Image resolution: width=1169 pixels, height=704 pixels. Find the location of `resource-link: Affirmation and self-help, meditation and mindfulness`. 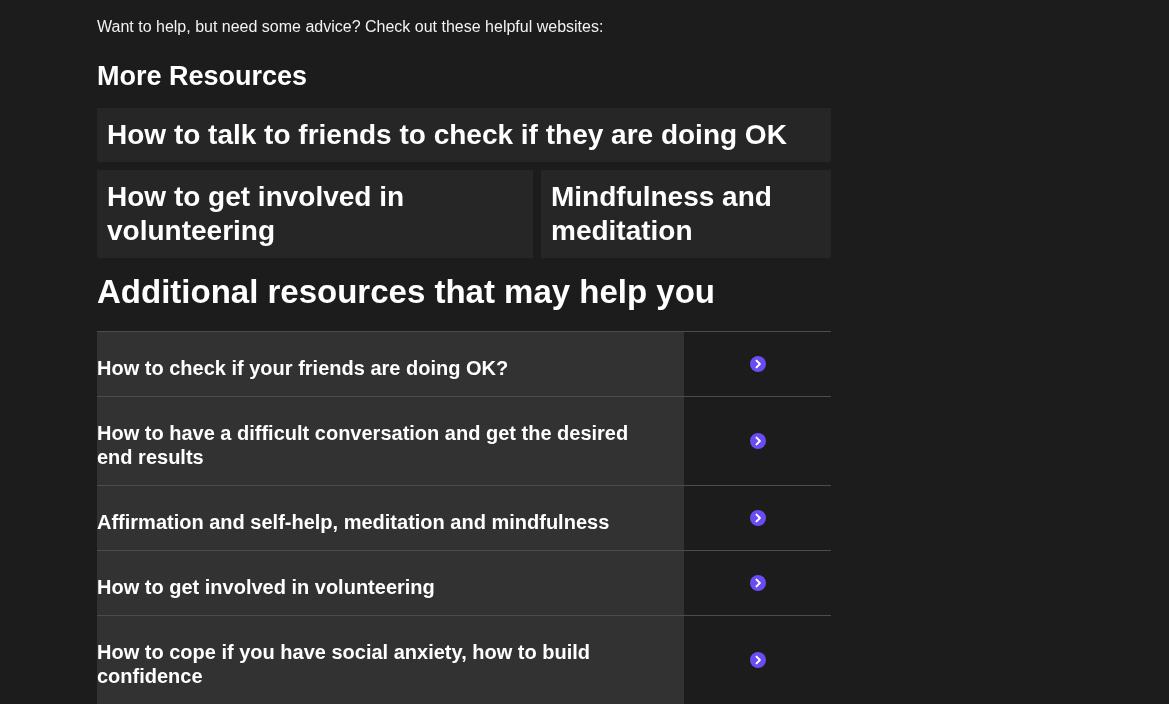

resource-link: Affirmation and self-help, meditation and mindfulness is located at coordinates (390, 518).